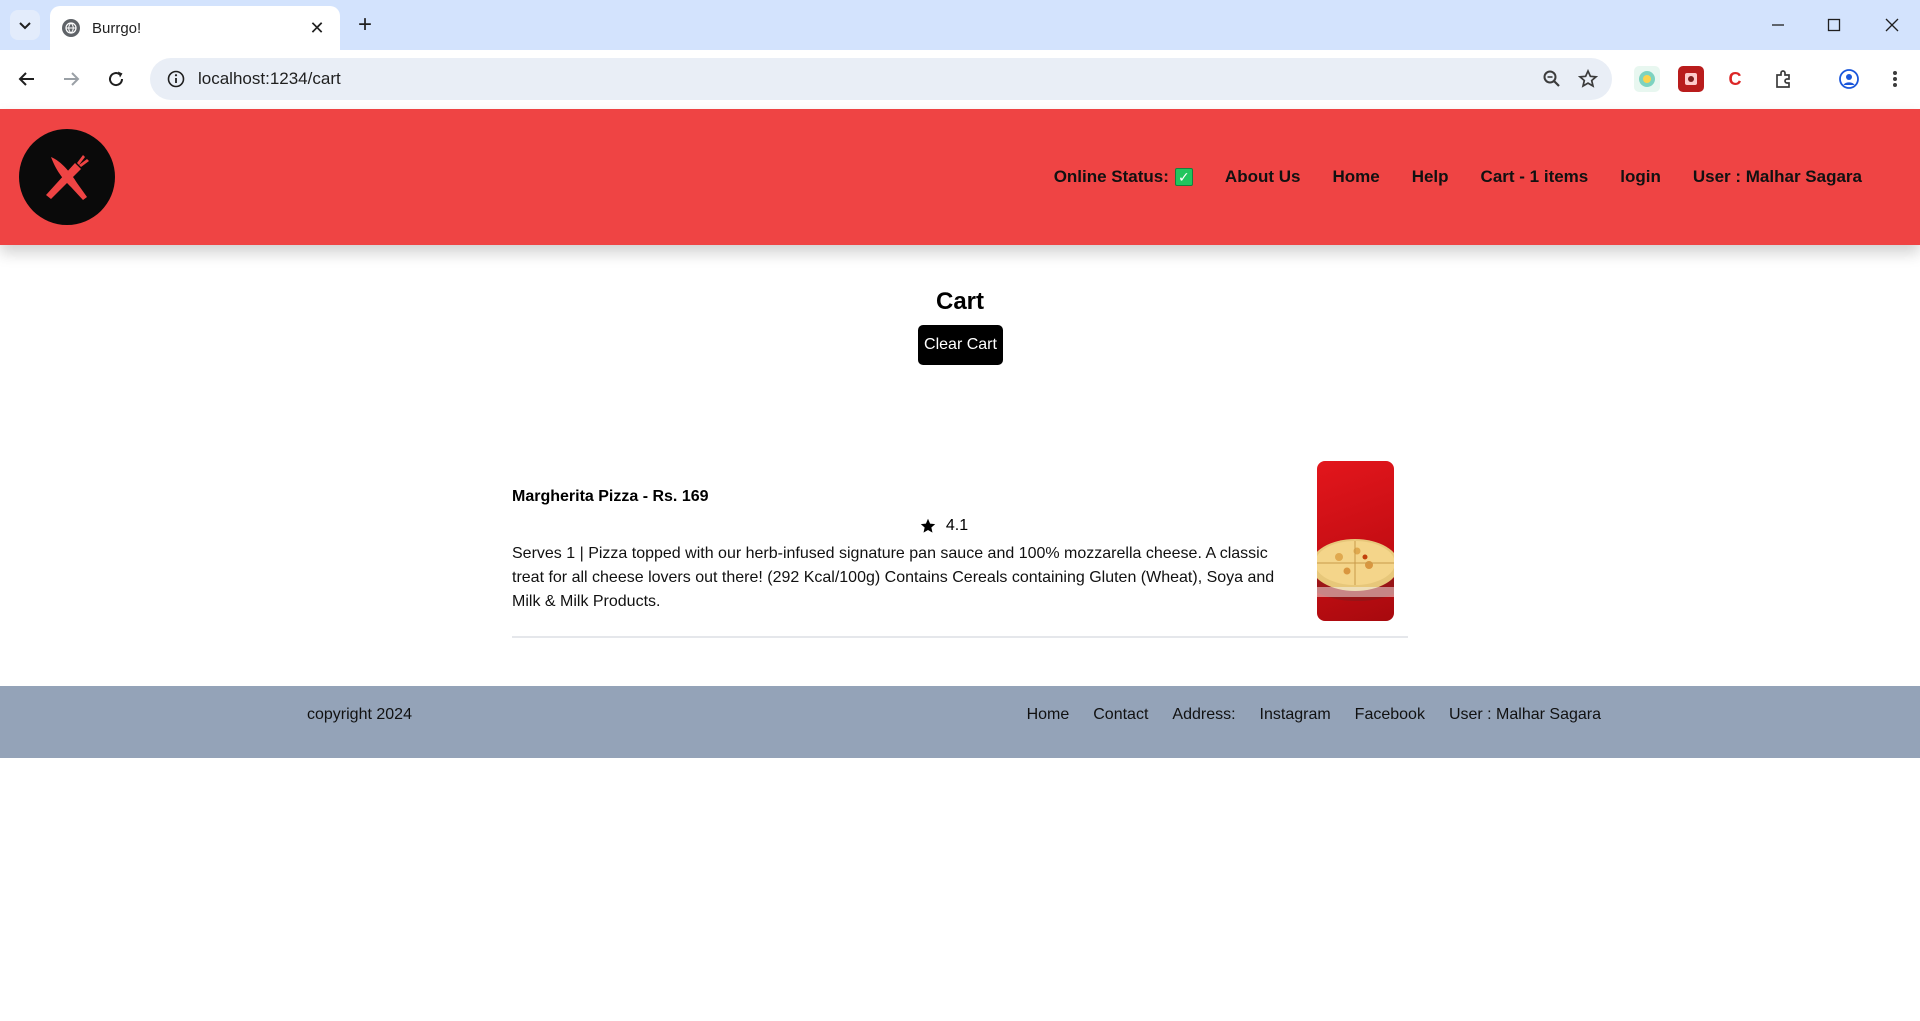 The image size is (1920, 1021). Describe the element at coordinates (1777, 176) in the screenshot. I see `user-name: User : Malhar Sagara` at that location.